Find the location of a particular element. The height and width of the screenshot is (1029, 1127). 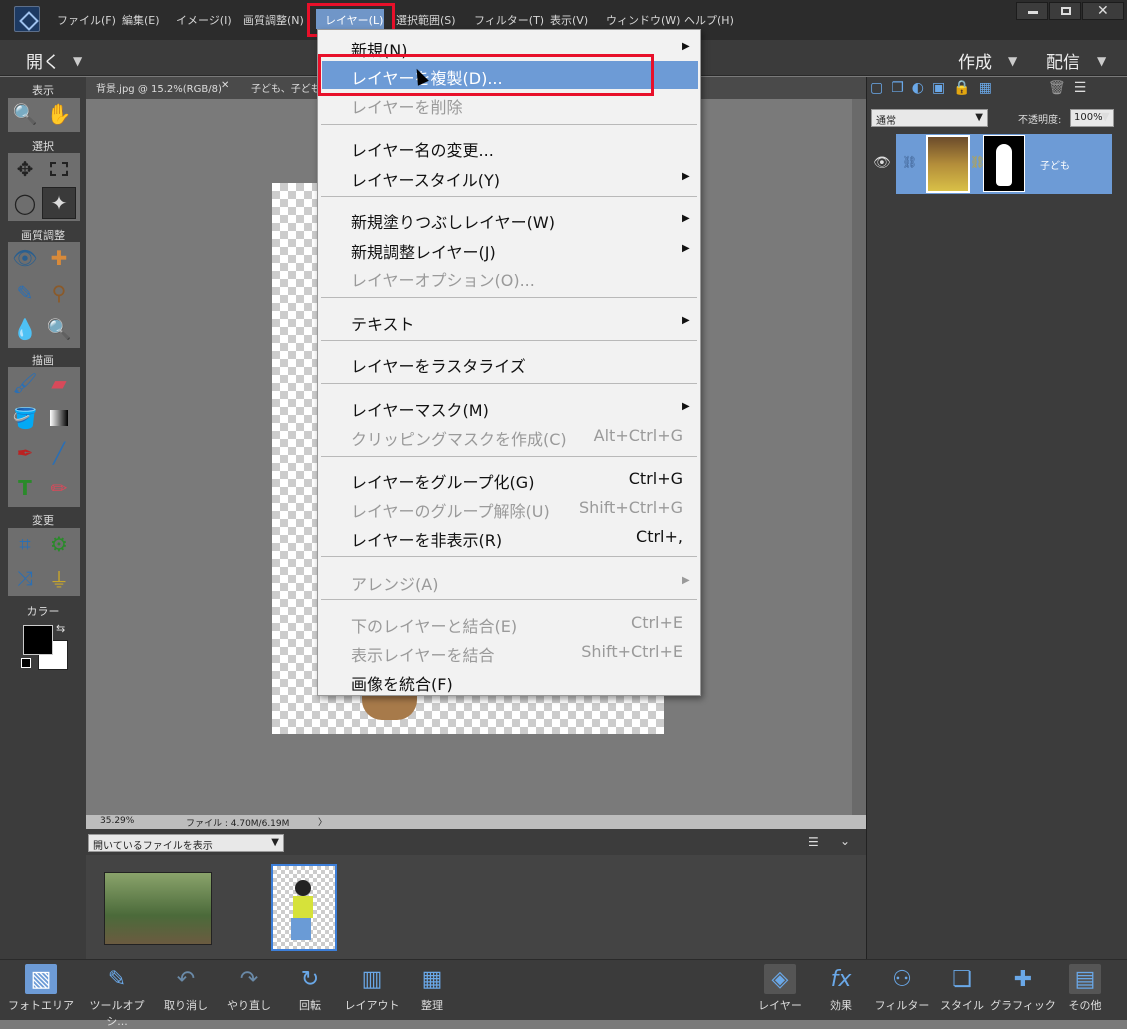

open-button: 開く is located at coordinates (43, 60).